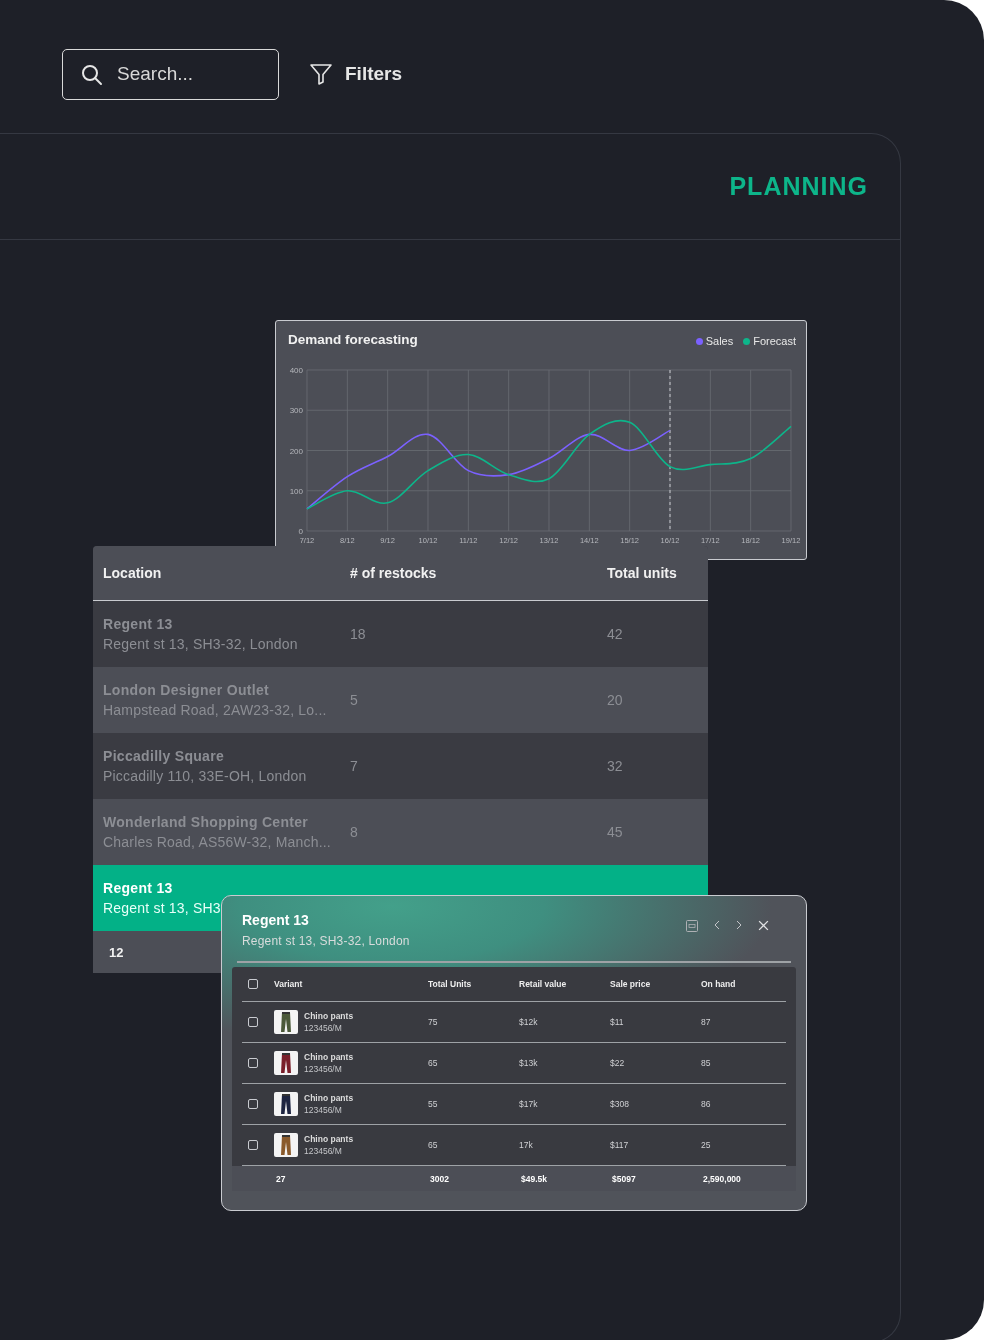 The height and width of the screenshot is (1340, 984). What do you see at coordinates (201, 644) in the screenshot?
I see `location-address: Regent st 13, SH3-32, London` at bounding box center [201, 644].